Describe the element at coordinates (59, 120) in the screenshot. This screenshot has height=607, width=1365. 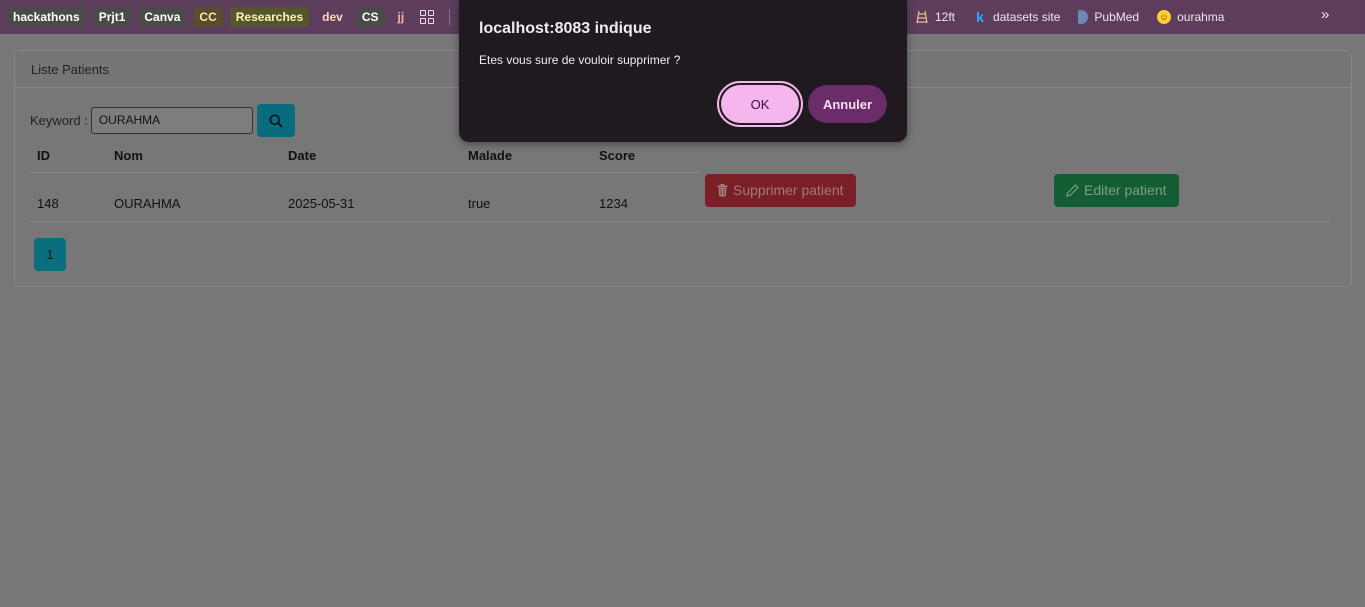
I see `keyword-label: Keyword :` at that location.